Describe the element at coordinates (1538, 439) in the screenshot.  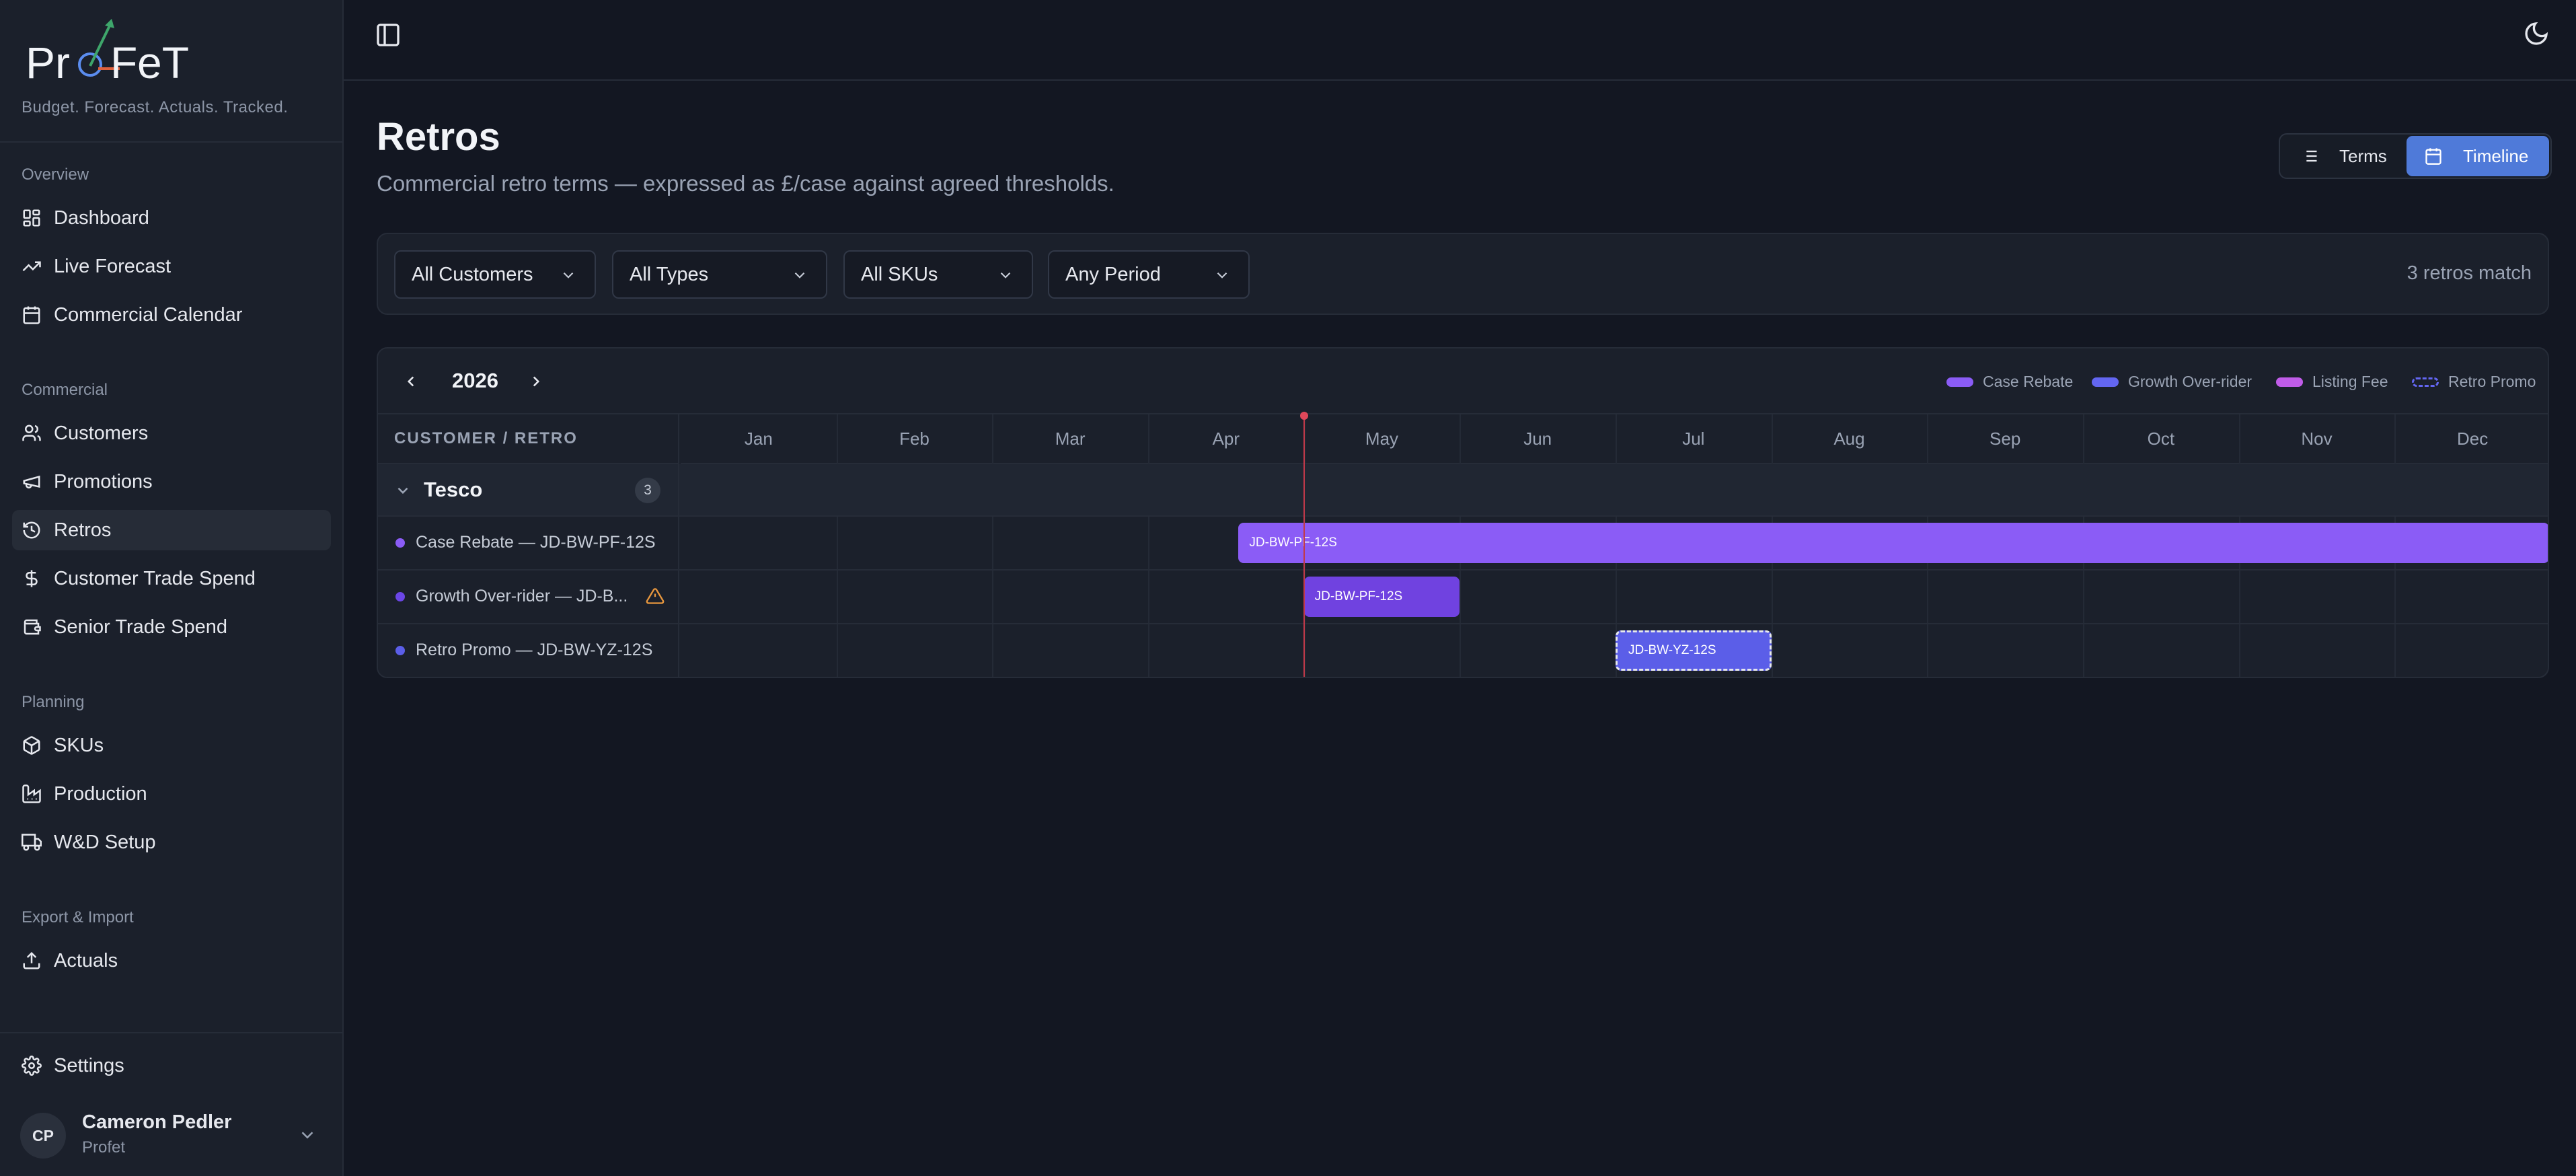
I see `month-header-jun: Jun` at that location.